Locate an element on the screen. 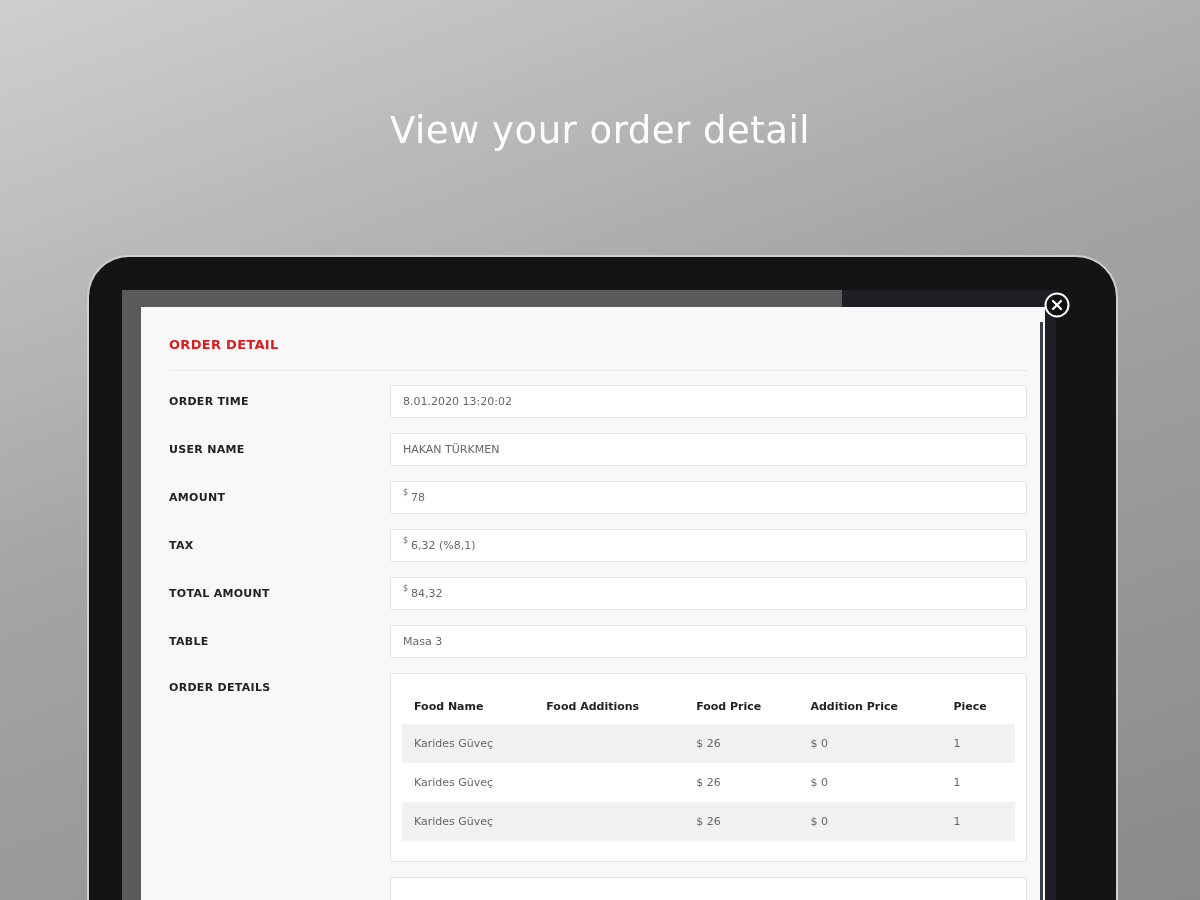  field-label: ORDER TIME is located at coordinates (209, 401).